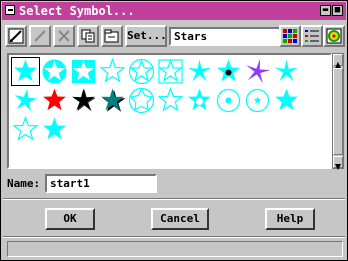  What do you see at coordinates (325, 10) in the screenshot?
I see `minimize-button: ▬` at bounding box center [325, 10].